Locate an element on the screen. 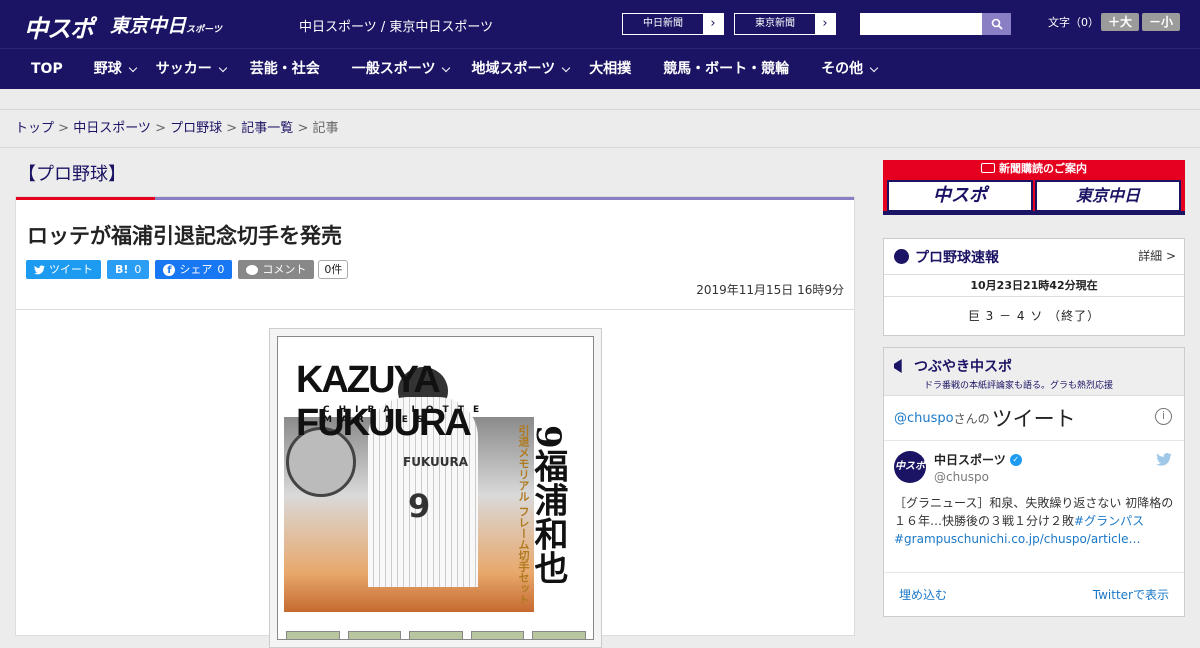  subscription-banner: 新聞購読のご案内 中スポ 東京中日 is located at coordinates (1034, 187).